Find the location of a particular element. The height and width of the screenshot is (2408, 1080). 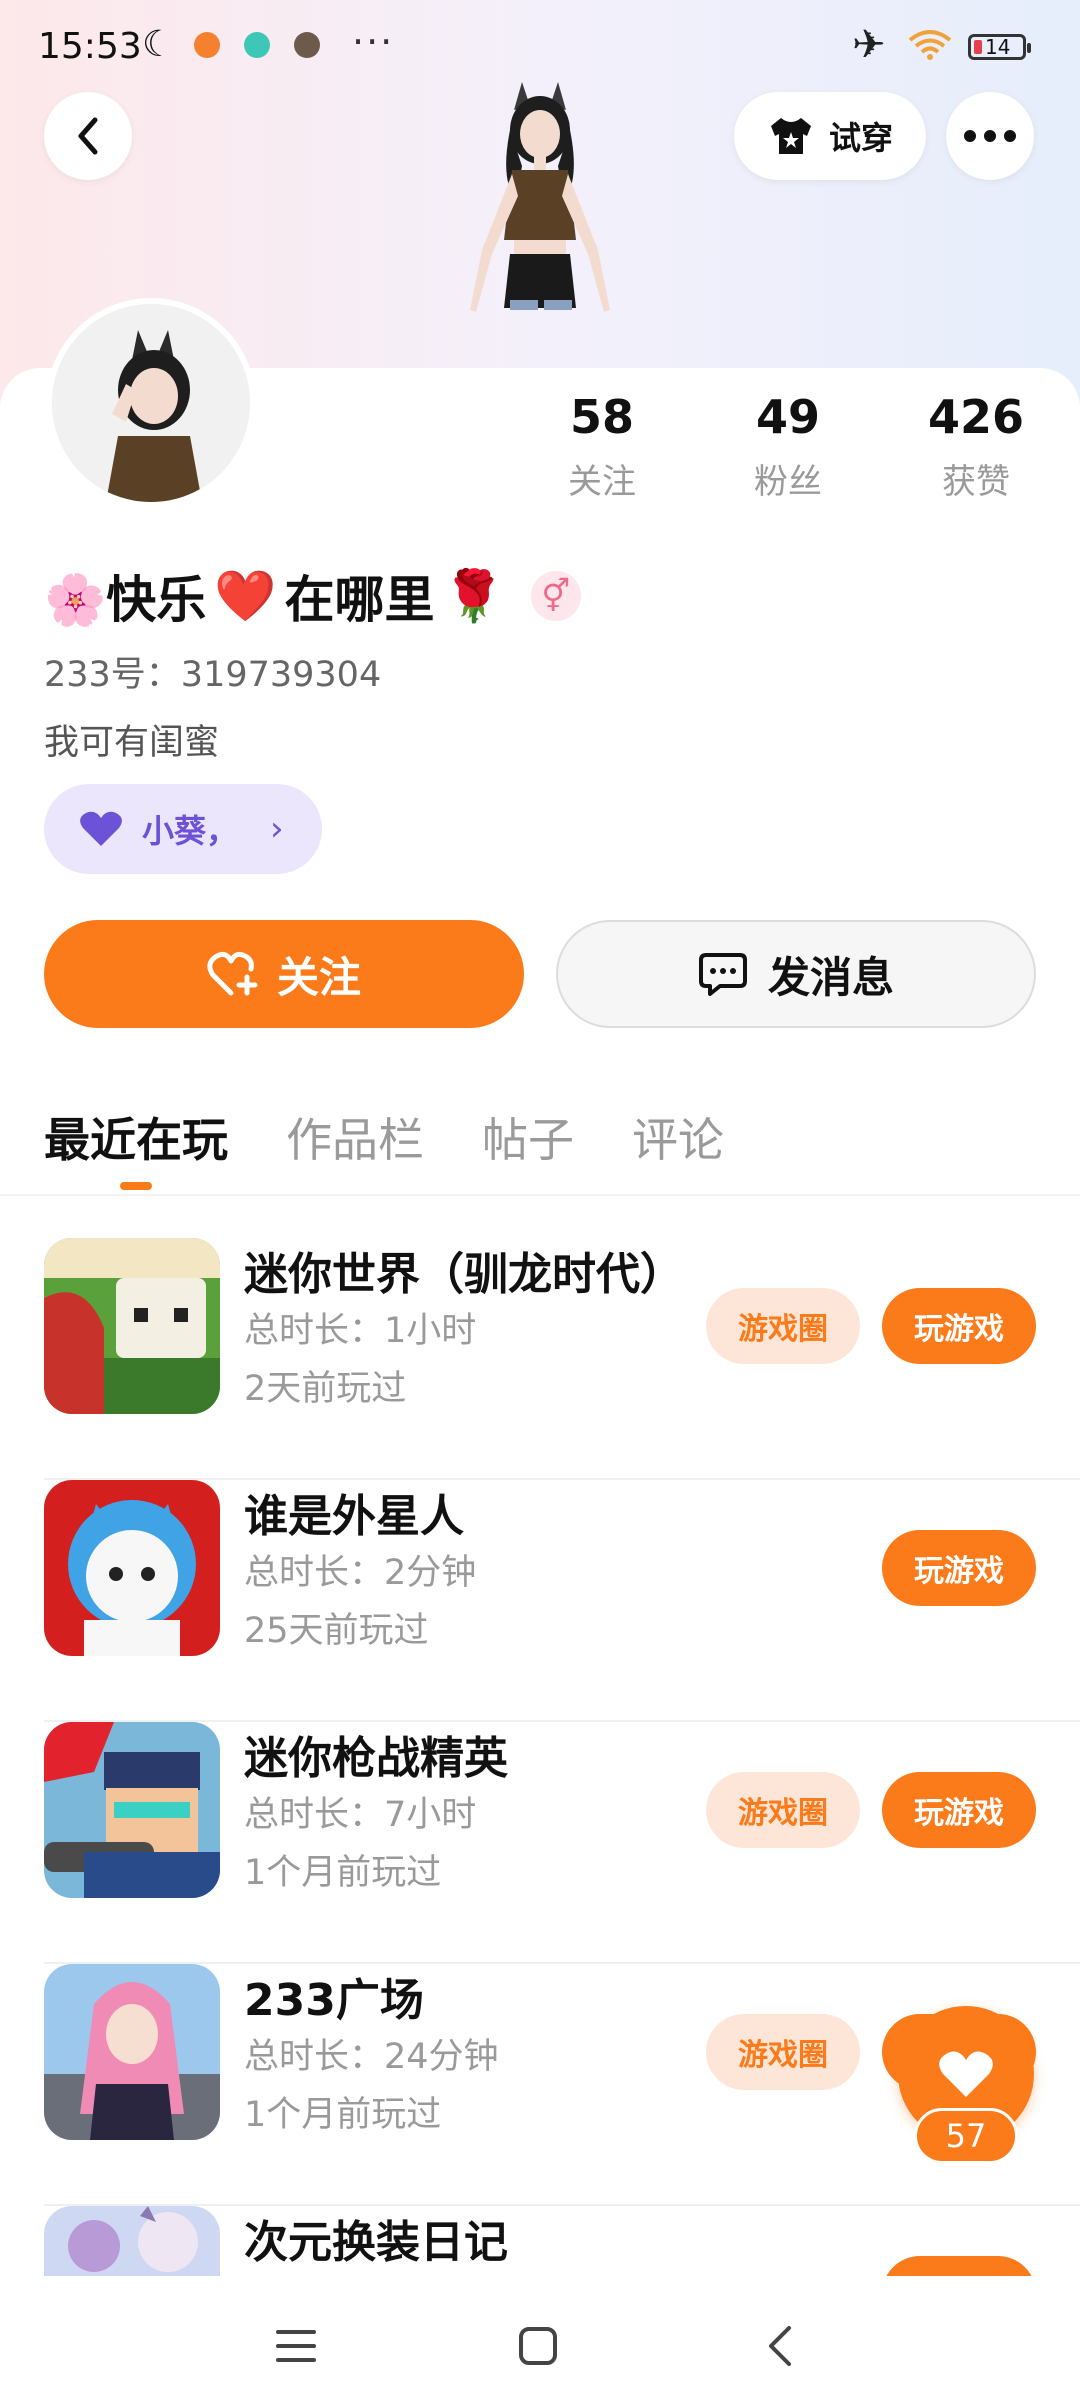

tab-recently-played: 最近在玩 is located at coordinates (136, 1147).